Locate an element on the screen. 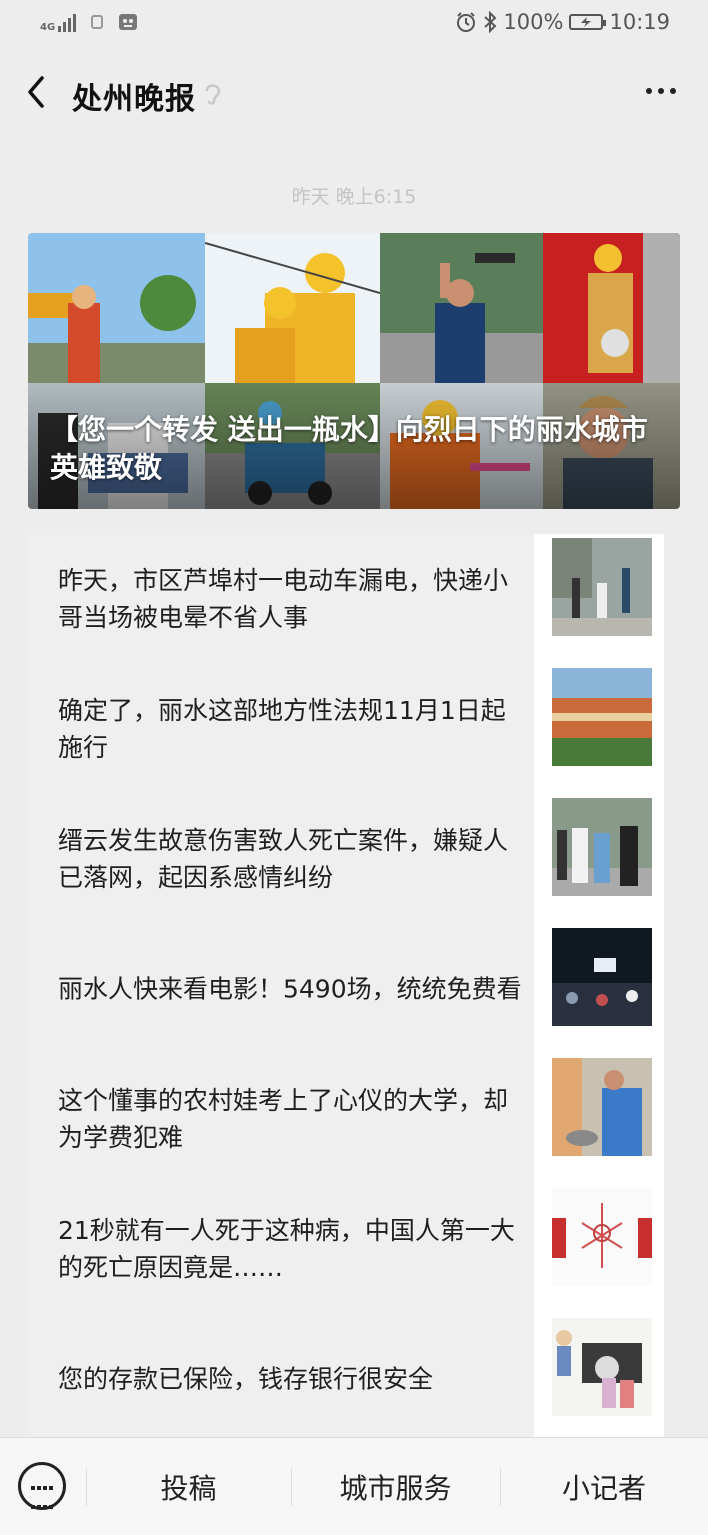  keyboard-toggle-icon is located at coordinates (42, 1486).